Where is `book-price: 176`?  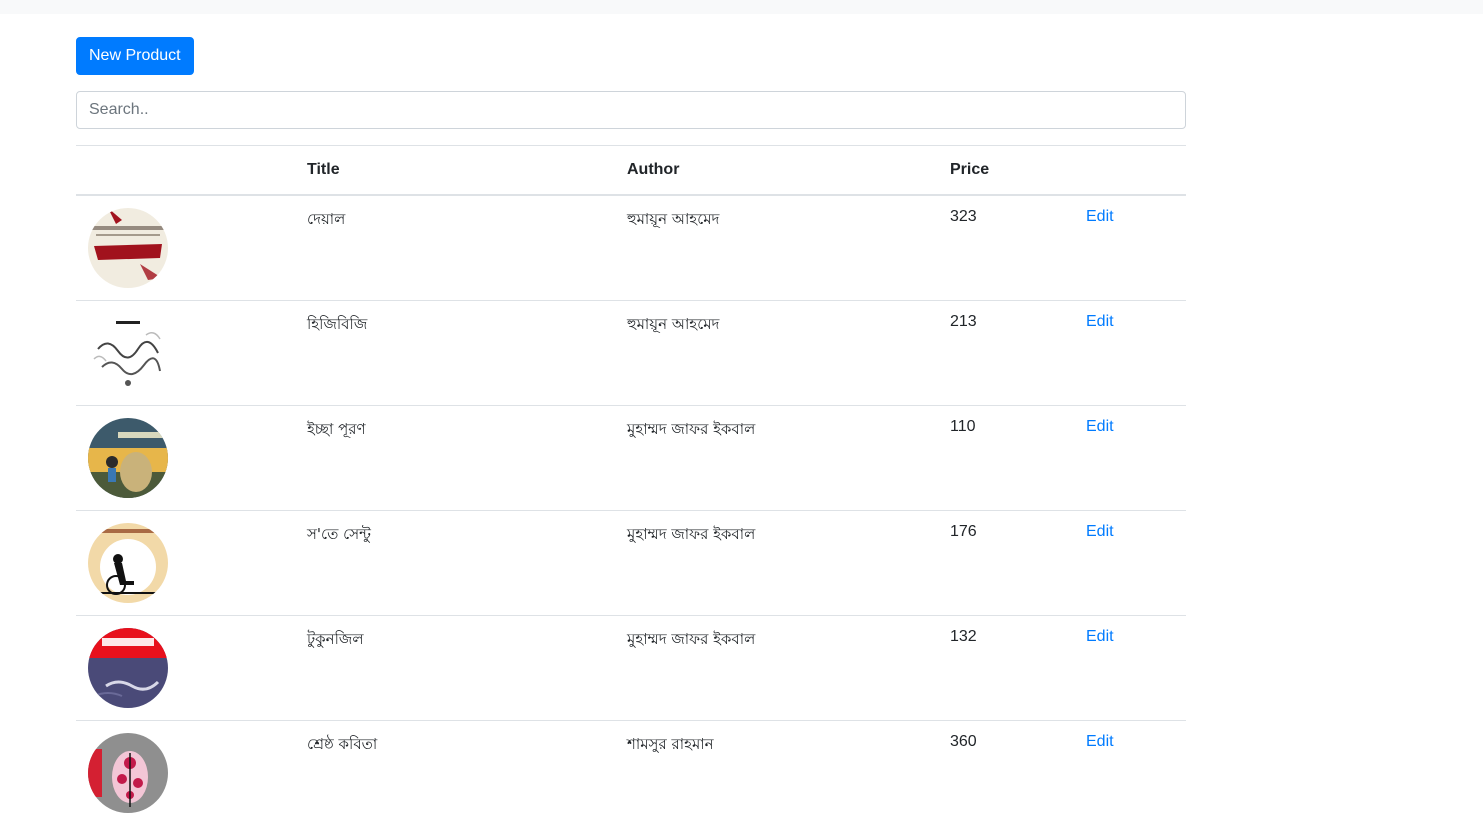 book-price: 176 is located at coordinates (1006, 562).